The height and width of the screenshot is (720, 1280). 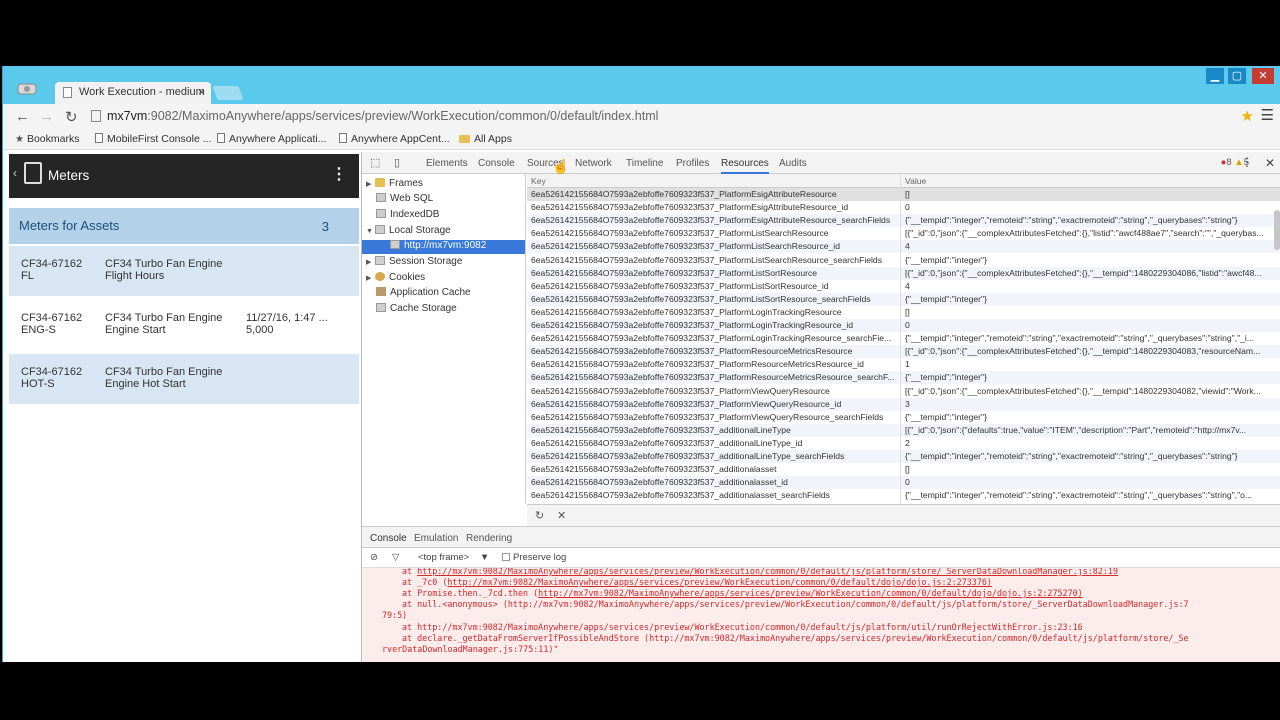 What do you see at coordinates (325, 226) in the screenshot?
I see `section-count: 3` at bounding box center [325, 226].